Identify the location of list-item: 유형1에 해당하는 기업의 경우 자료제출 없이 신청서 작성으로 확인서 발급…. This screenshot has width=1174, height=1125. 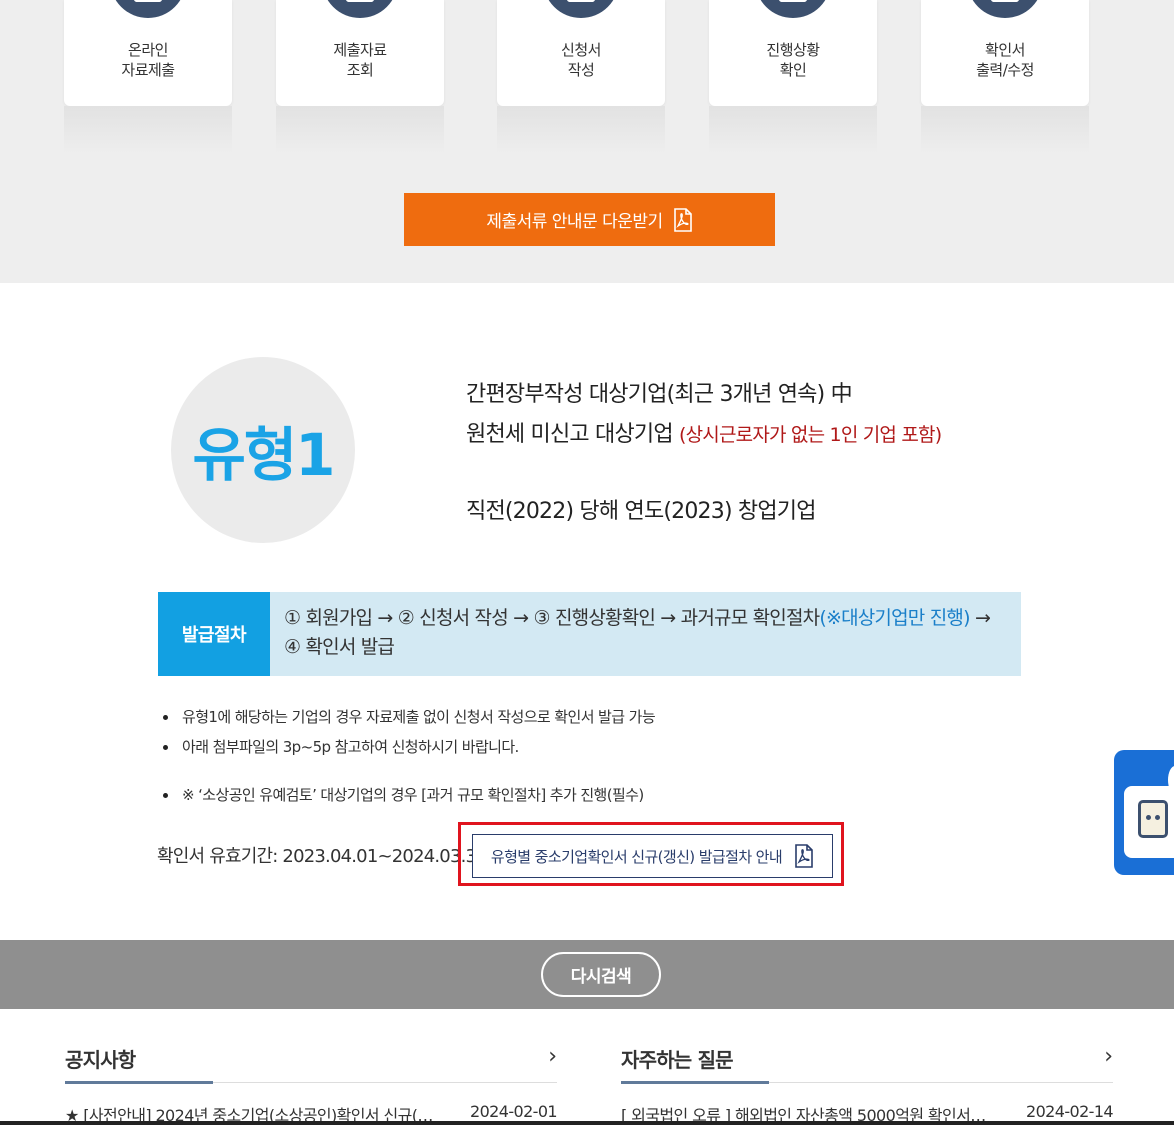
(408, 717).